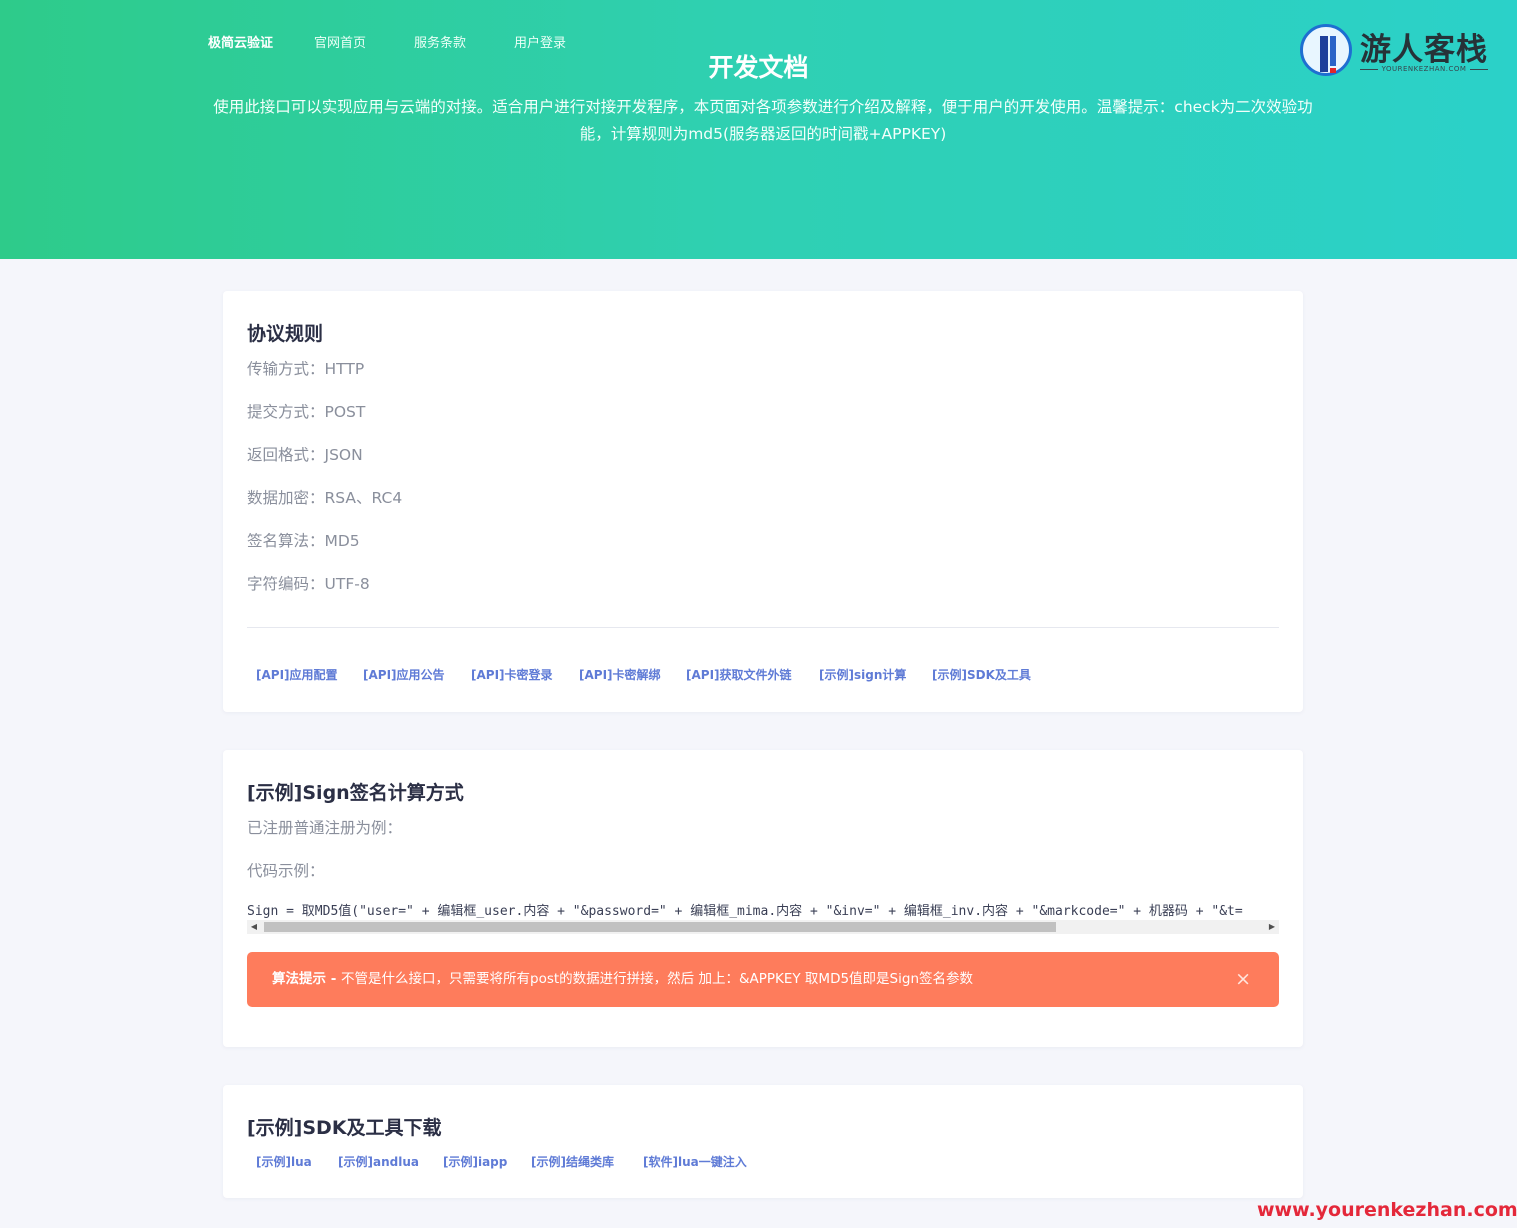 Image resolution: width=1517 pixels, height=1228 pixels. I want to click on alert-strong: 算法提示 -, so click(307, 979).